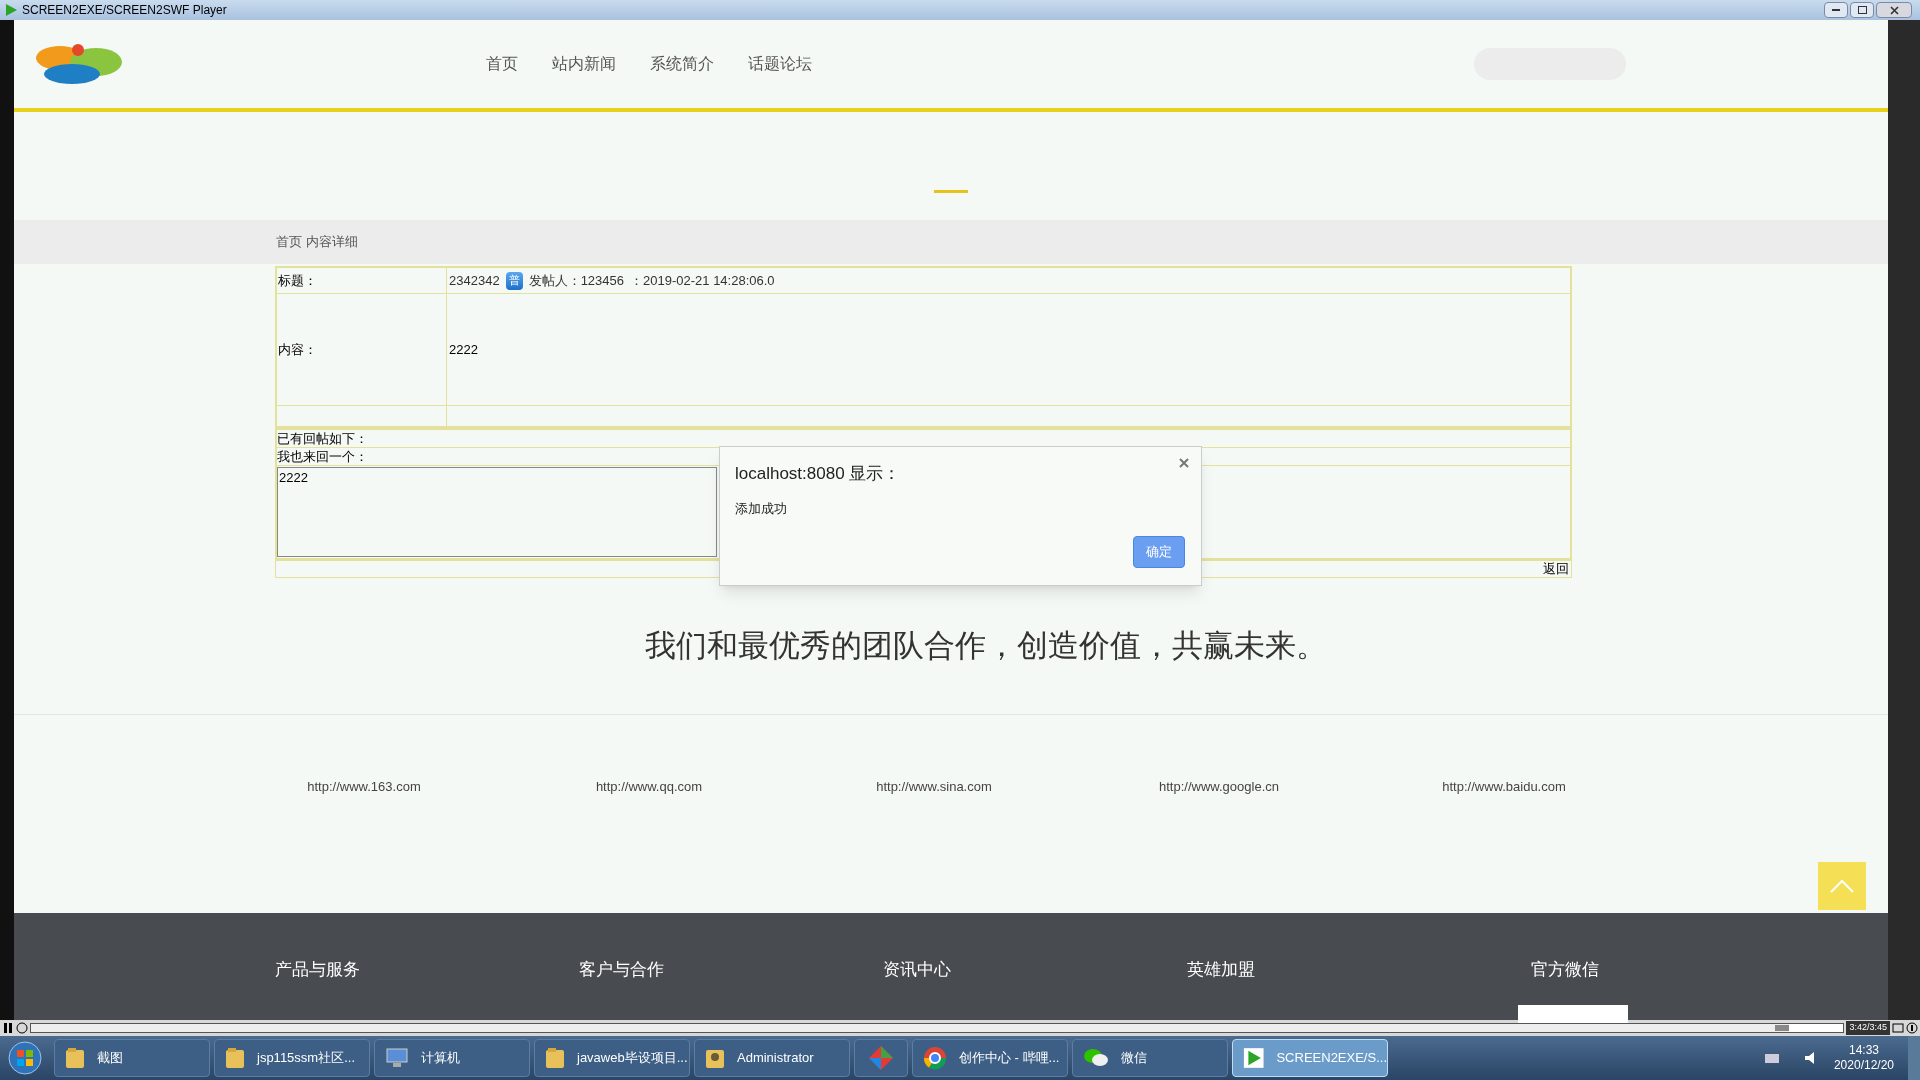  I want to click on fullscreen-icon, so click(1898, 1028).